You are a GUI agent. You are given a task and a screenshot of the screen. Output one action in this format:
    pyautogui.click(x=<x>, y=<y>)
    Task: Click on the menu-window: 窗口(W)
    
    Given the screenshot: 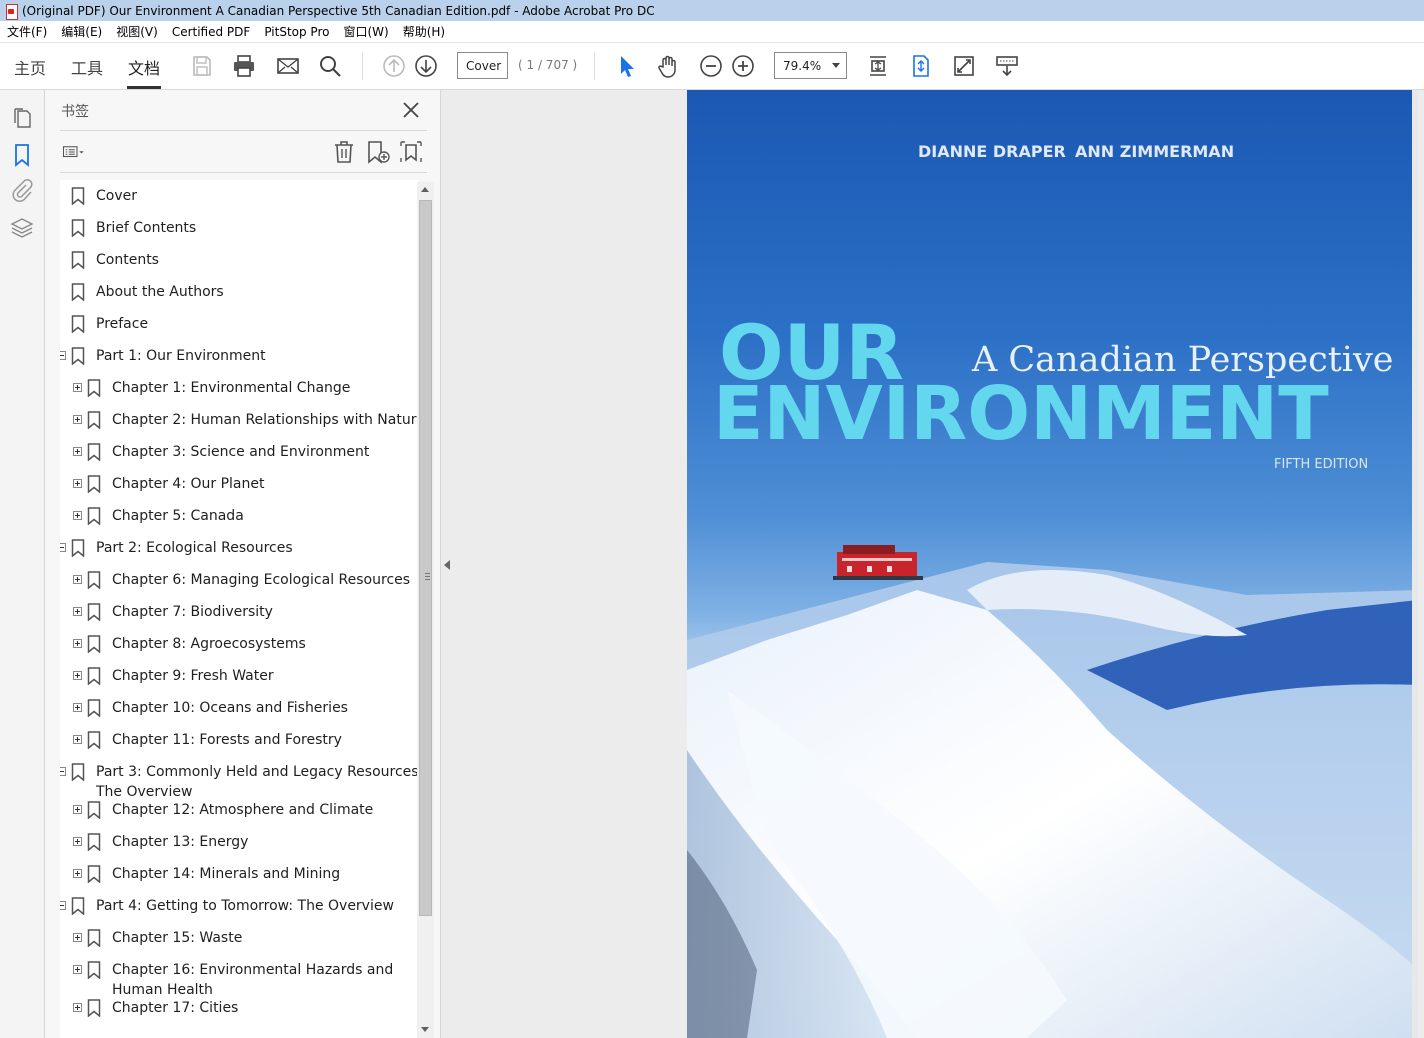 What is the action you would take?
    pyautogui.click(x=365, y=31)
    